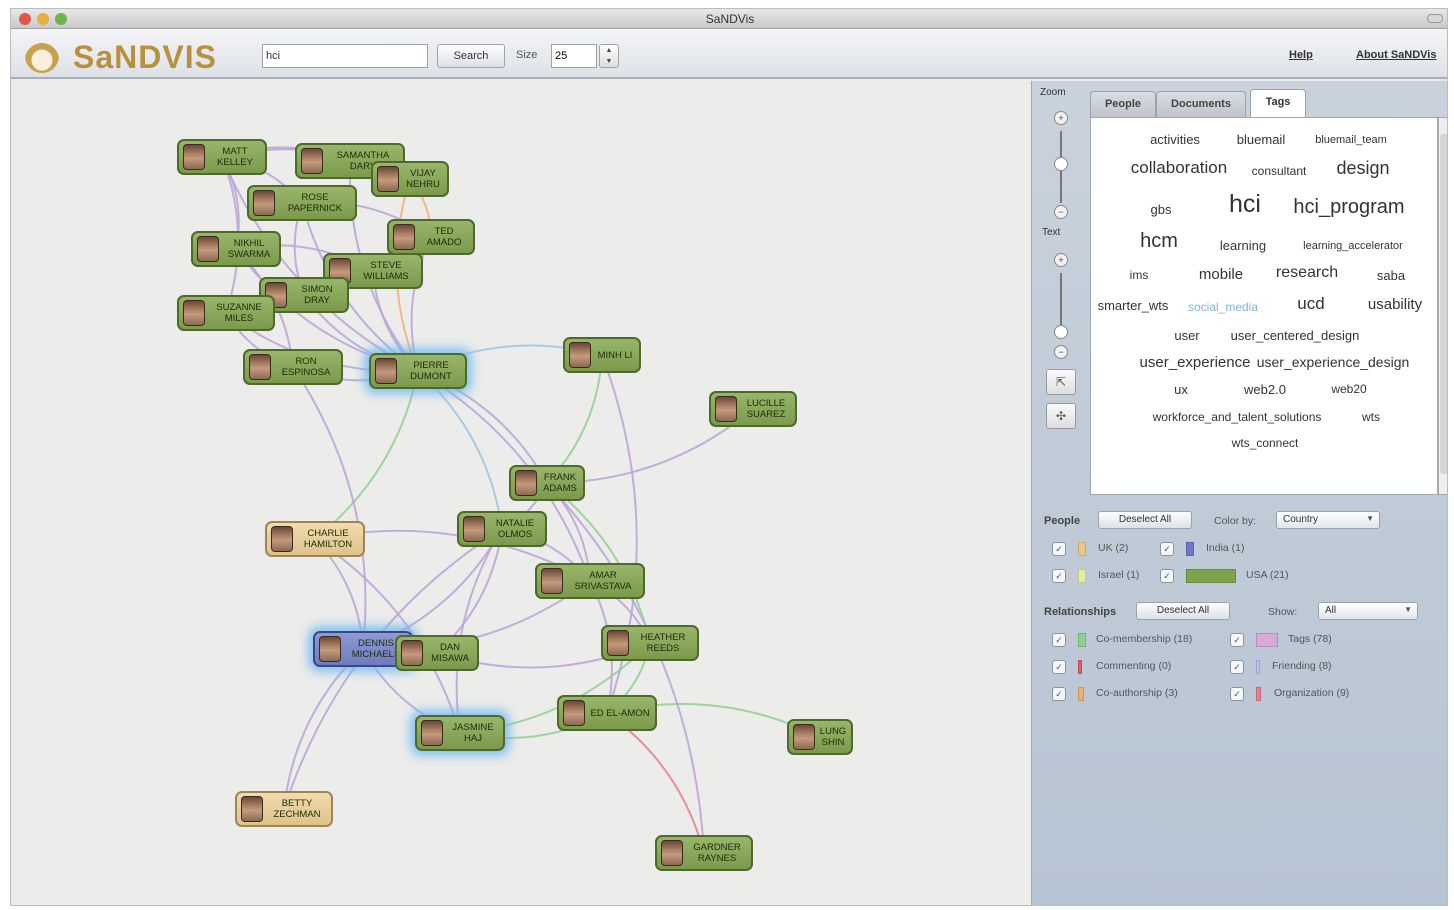 This screenshot has height=910, width=1454. I want to click on rel-checkbox-commenting: ✓, so click(1059, 667).